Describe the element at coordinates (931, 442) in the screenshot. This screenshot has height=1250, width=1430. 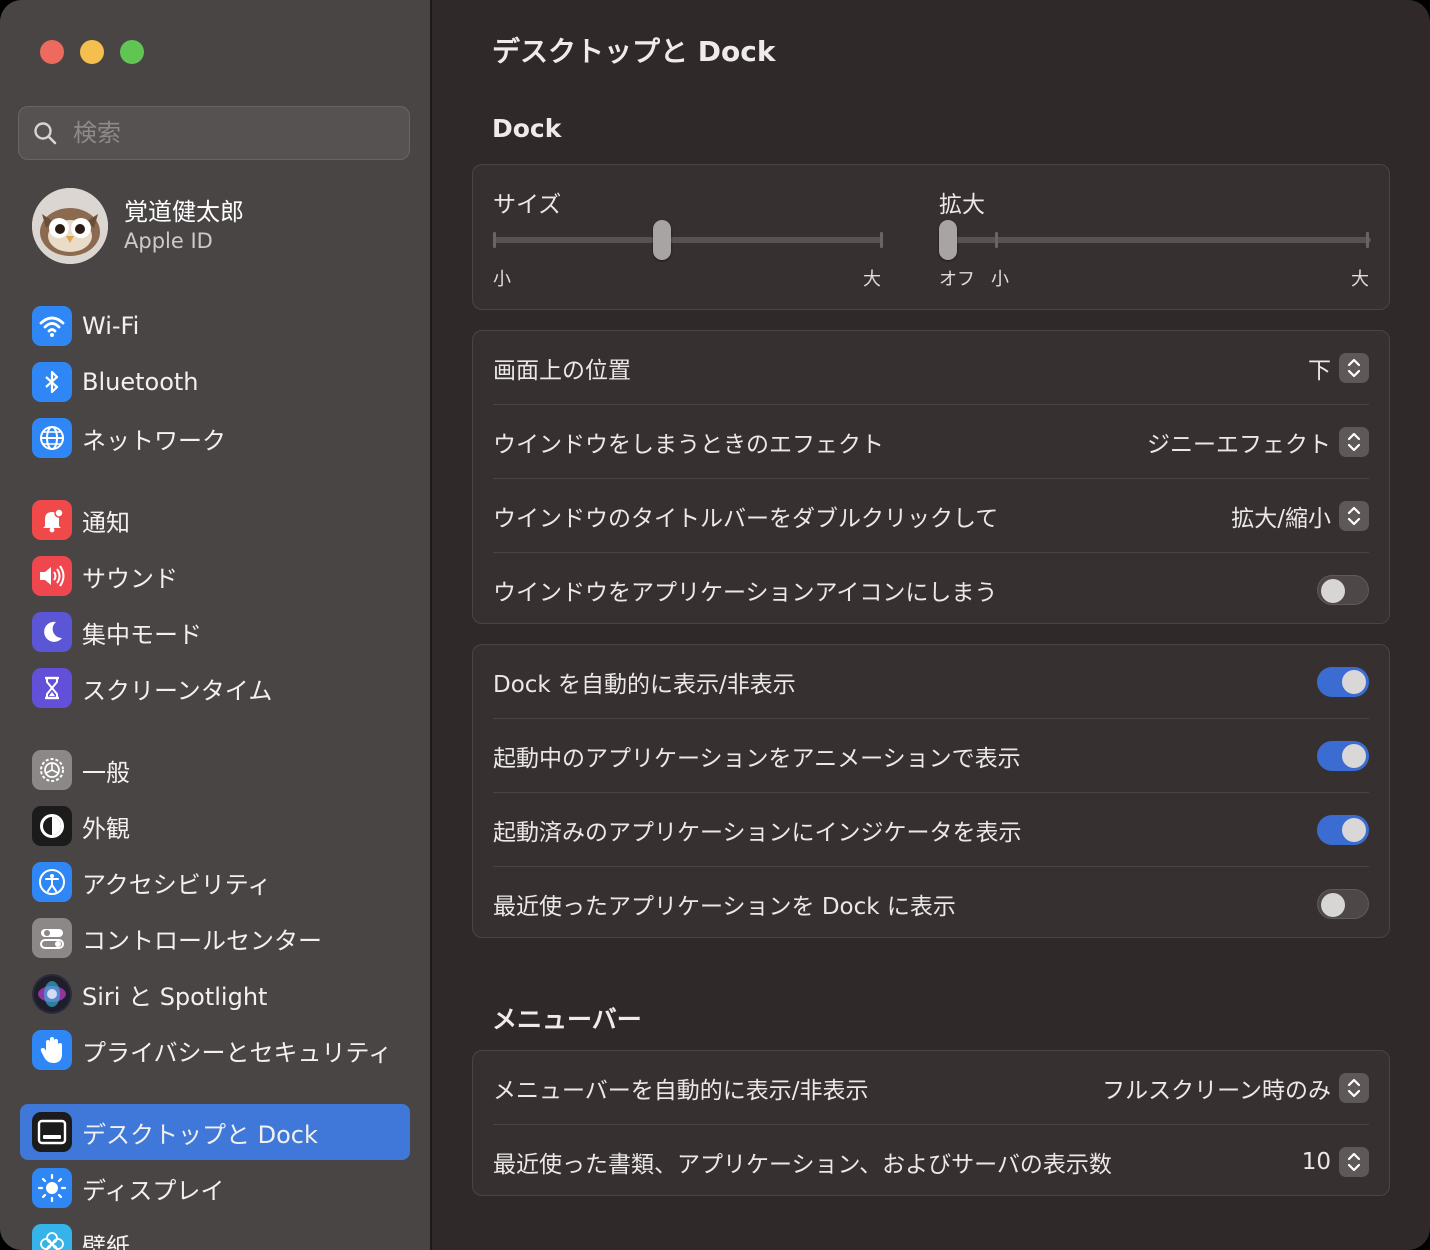
I see `minimize-effect-row: ウインドウをしまうときのエフェクト ジニーエフェクト` at that location.